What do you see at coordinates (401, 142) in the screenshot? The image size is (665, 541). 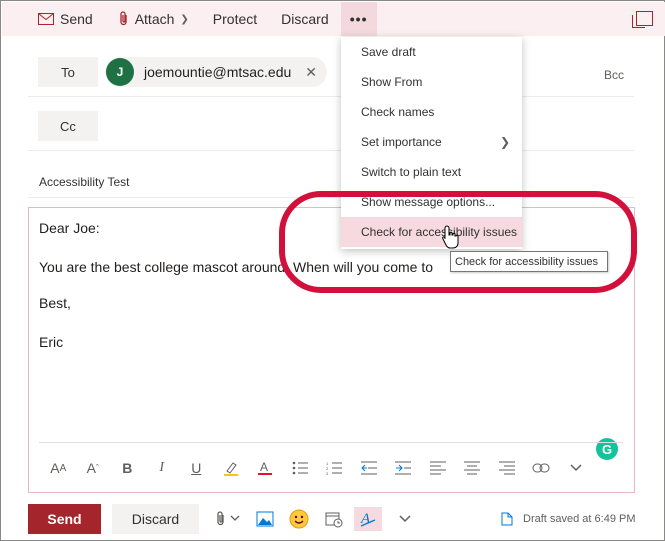 I see `menu-item-label: Set importance` at bounding box center [401, 142].